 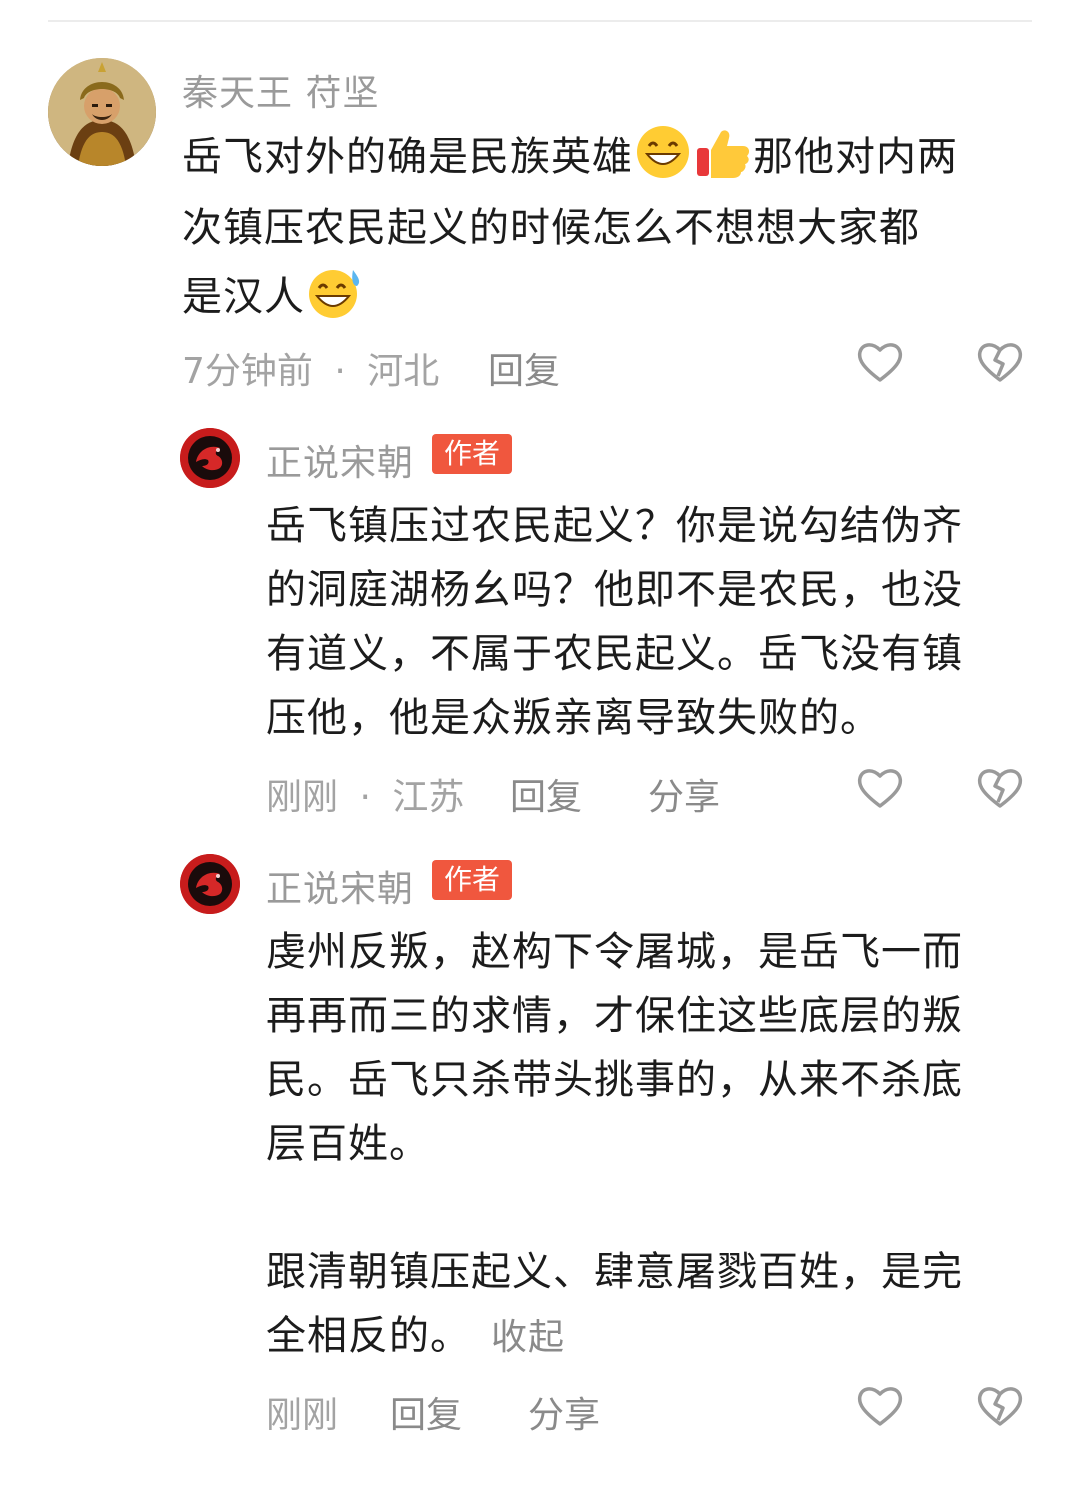 I want to click on comment-text-line-1: 岳飞对外的确是民族英雄 那他对内两, so click(x=570, y=156).